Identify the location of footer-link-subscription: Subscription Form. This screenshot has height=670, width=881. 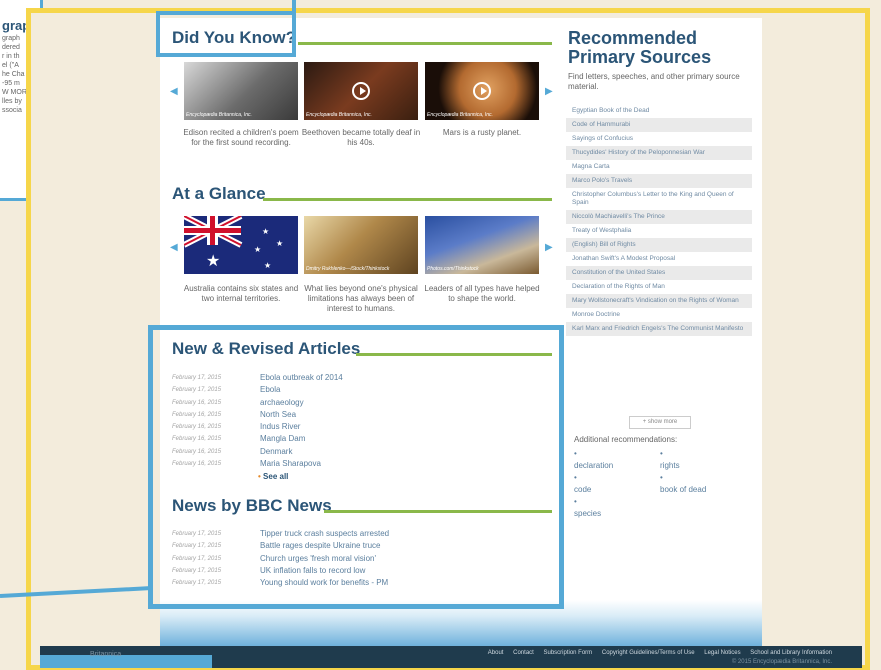
(568, 653).